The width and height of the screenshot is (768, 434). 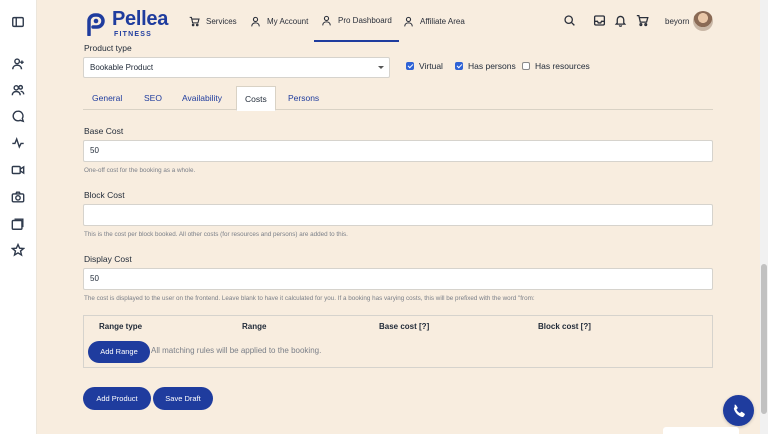 What do you see at coordinates (18, 143) in the screenshot?
I see `activity-icon` at bounding box center [18, 143].